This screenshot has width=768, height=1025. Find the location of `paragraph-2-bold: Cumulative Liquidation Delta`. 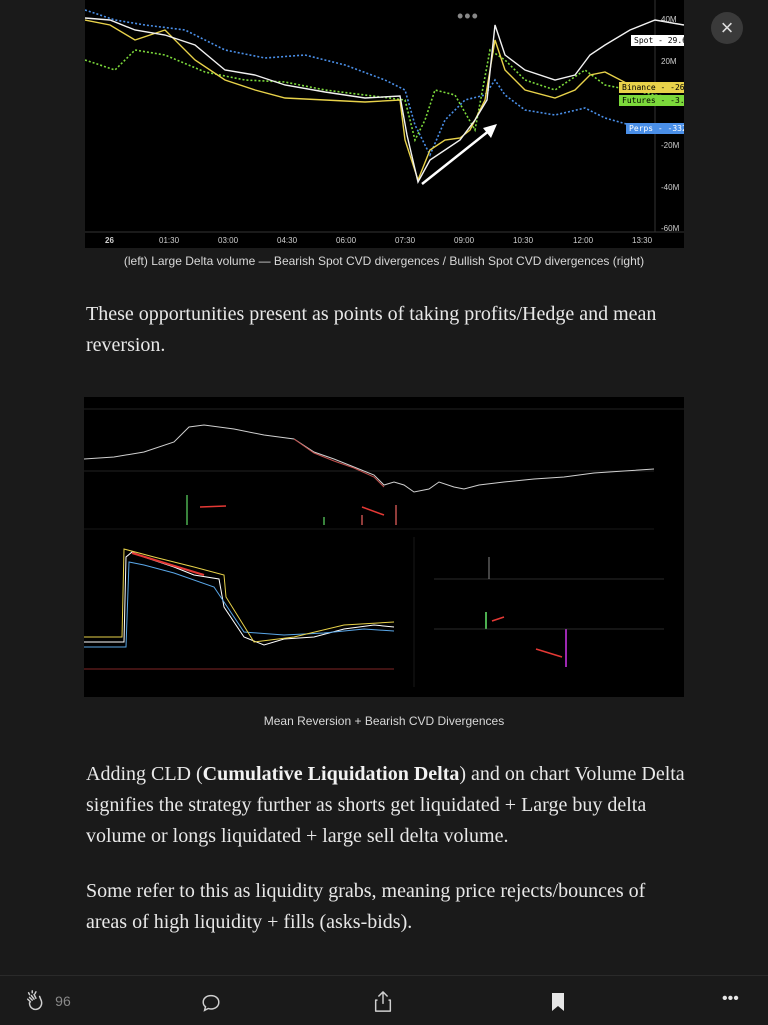

paragraph-2-bold: Cumulative Liquidation Delta is located at coordinates (331, 774).